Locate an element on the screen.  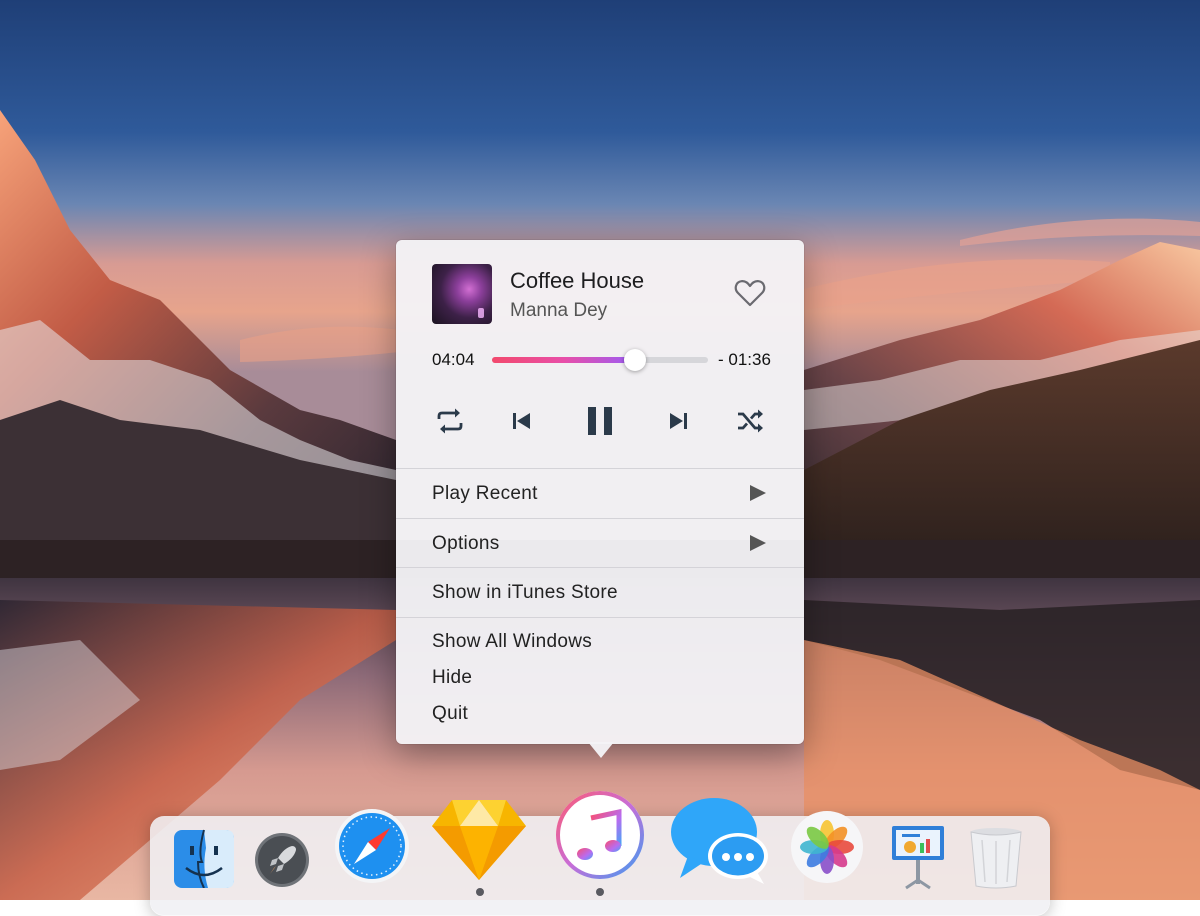
time-elapsed: 04:04 is located at coordinates (453, 359).